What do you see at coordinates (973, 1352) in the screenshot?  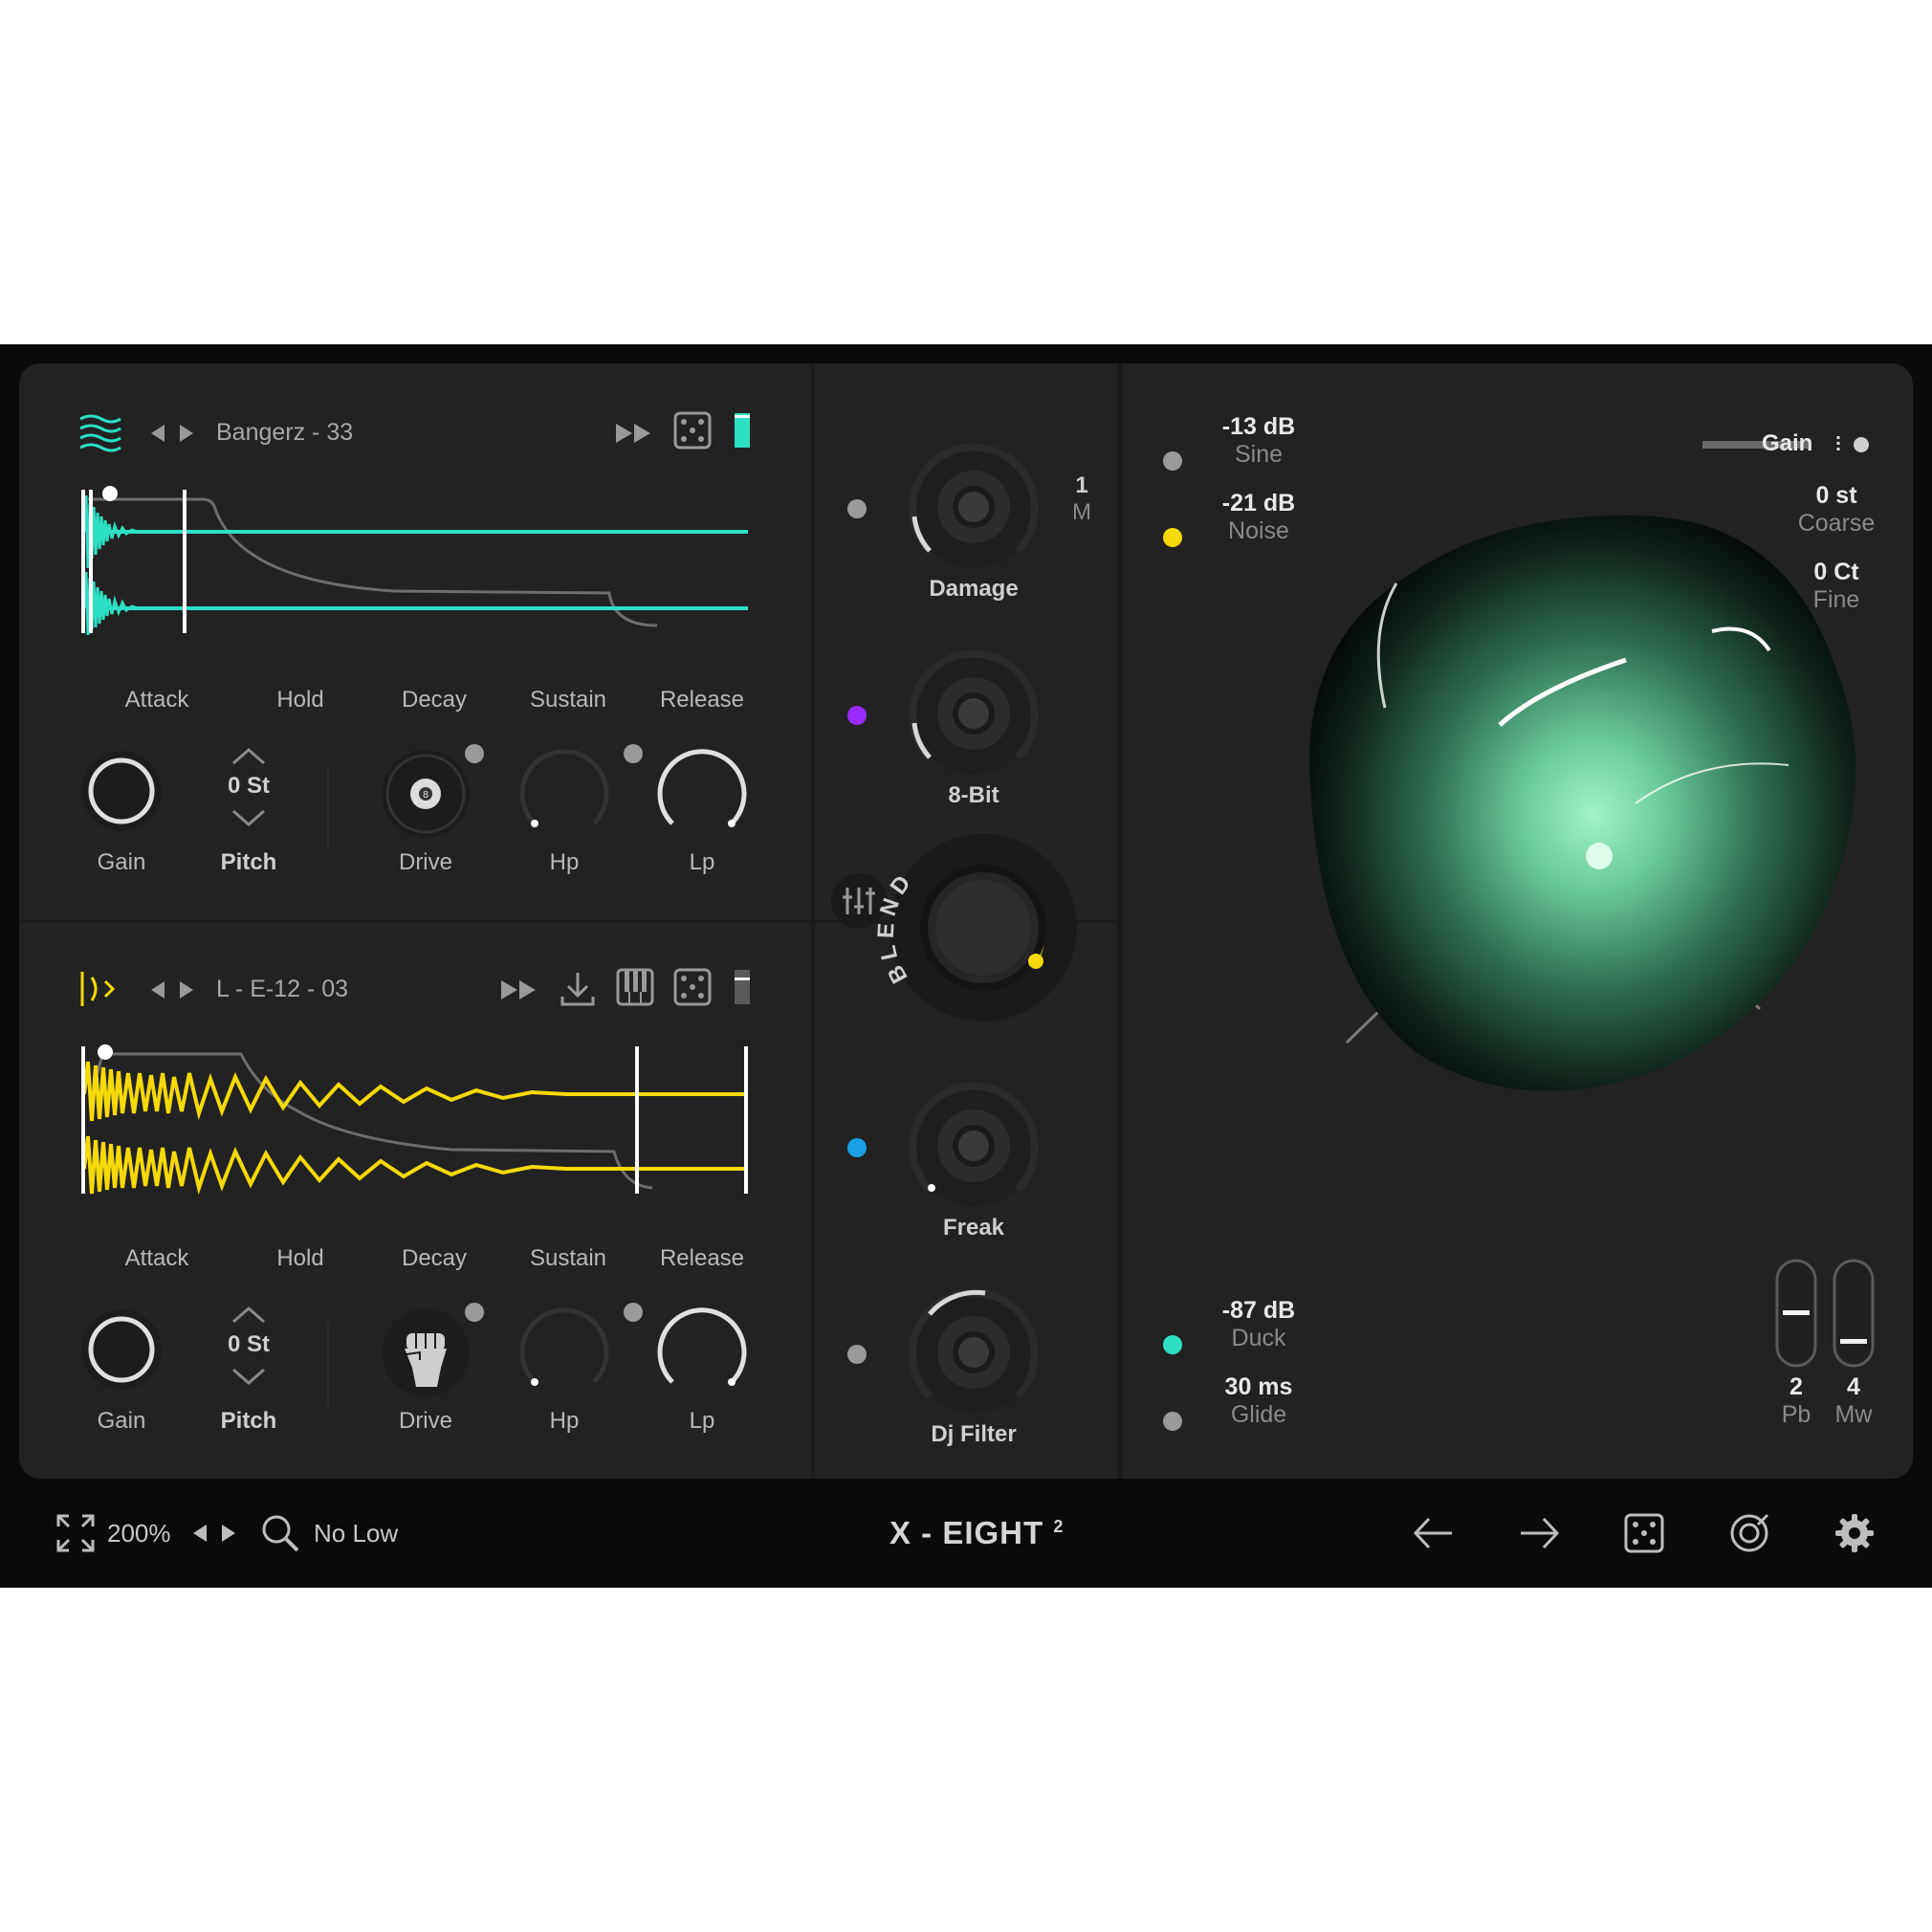 I see `djfilter-knob` at bounding box center [973, 1352].